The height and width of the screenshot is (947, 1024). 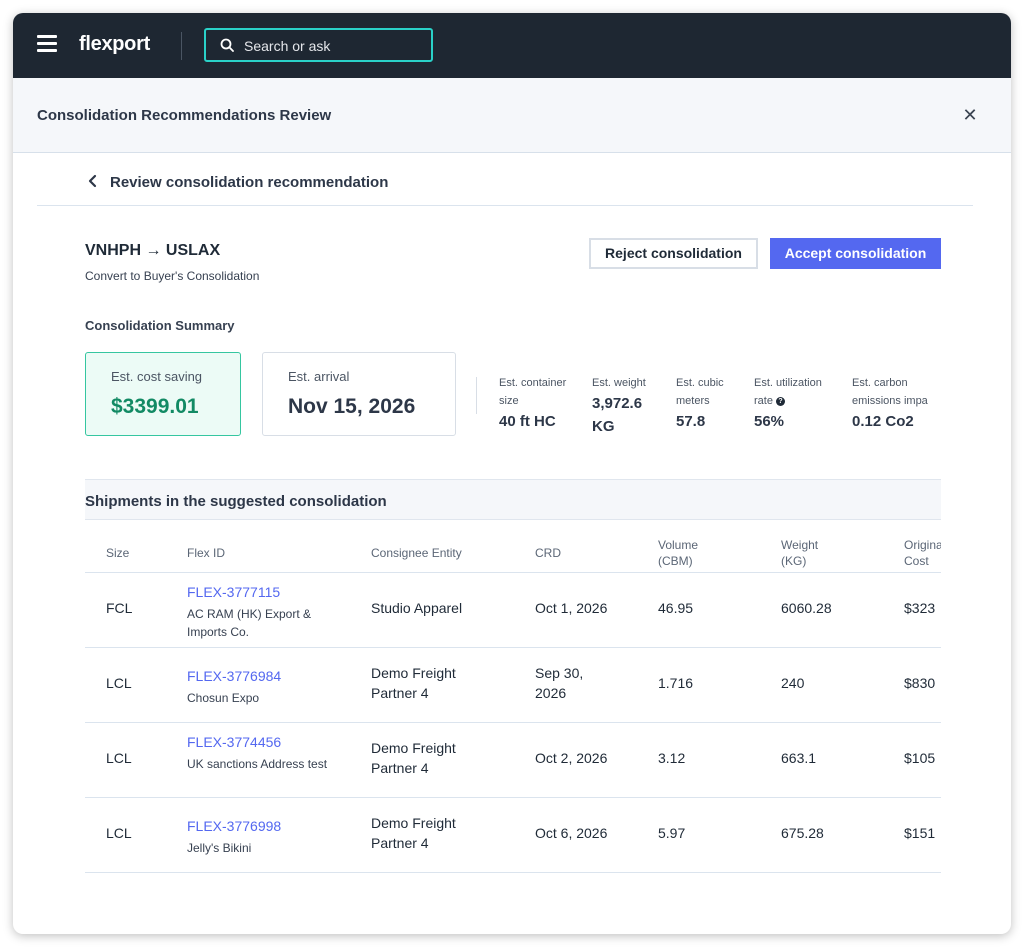 What do you see at coordinates (233, 592) in the screenshot?
I see `flex-id-link: FLEX-3777115` at bounding box center [233, 592].